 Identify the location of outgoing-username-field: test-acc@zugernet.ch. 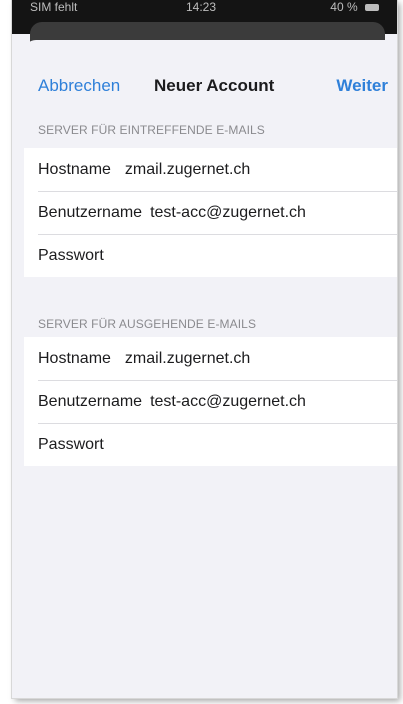
(228, 402).